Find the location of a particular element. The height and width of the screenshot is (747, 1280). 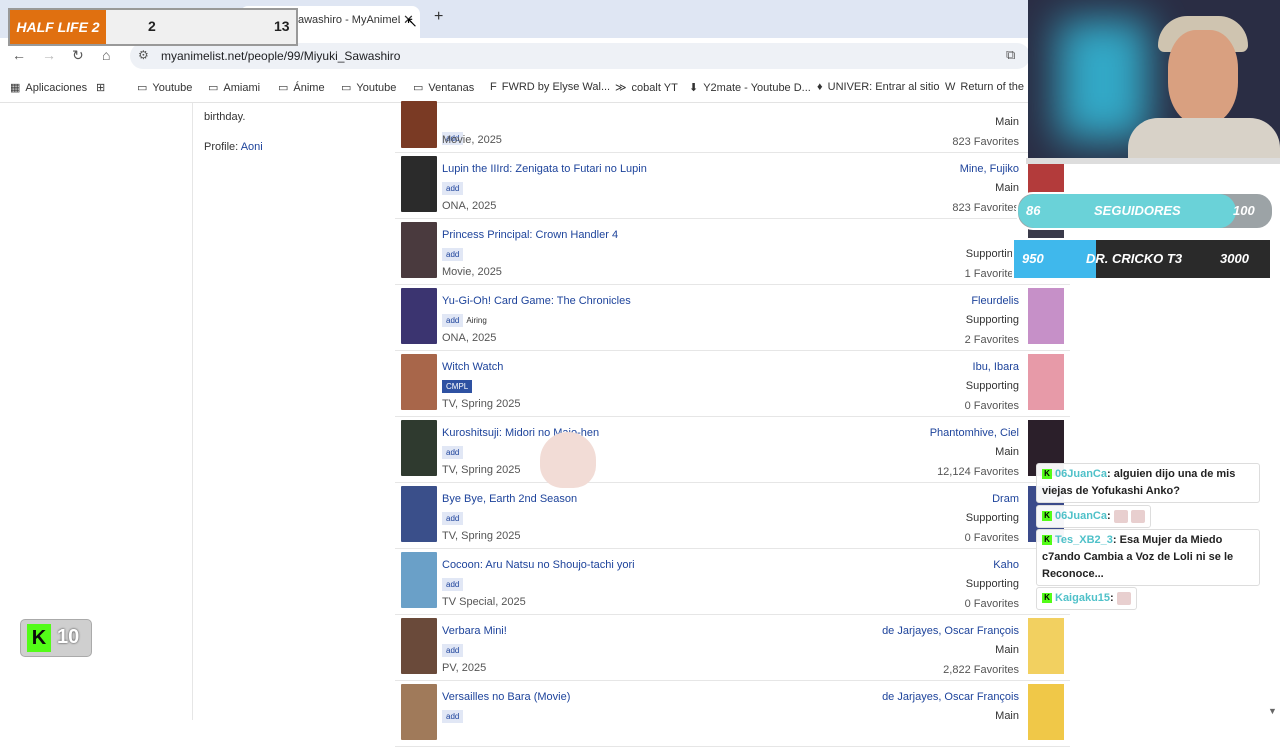

bookmark-label: cobalt YT is located at coordinates (654, 88).